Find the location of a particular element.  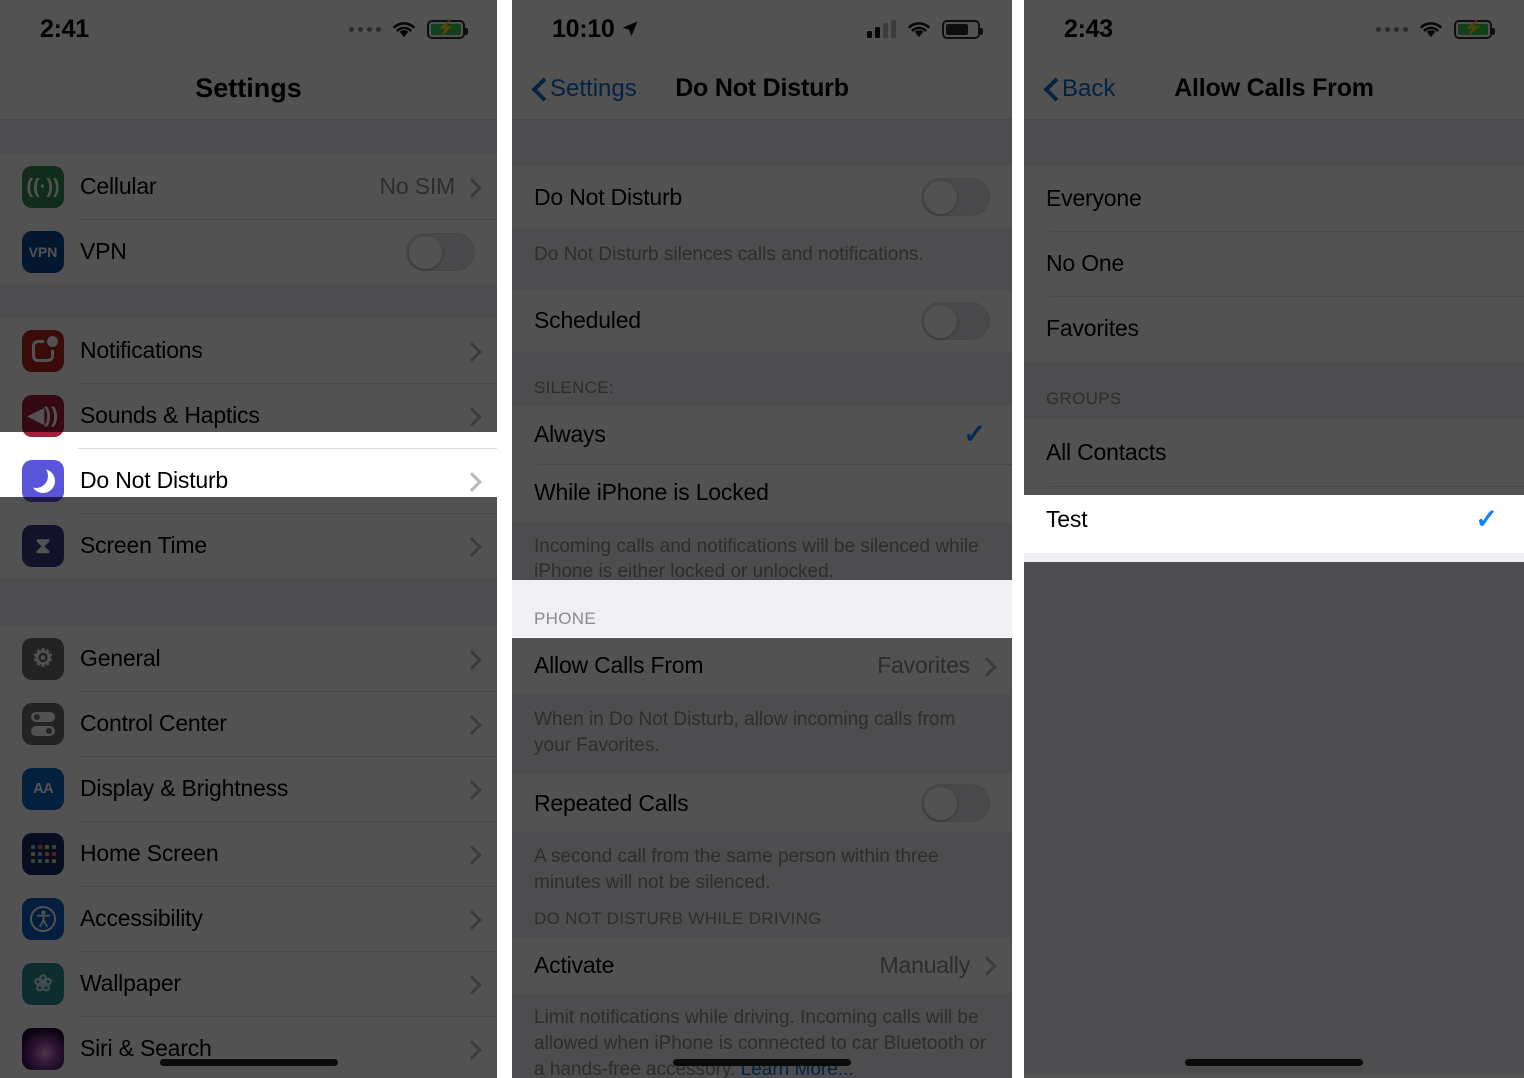

do-not-disturb-toggle is located at coordinates (955, 197).